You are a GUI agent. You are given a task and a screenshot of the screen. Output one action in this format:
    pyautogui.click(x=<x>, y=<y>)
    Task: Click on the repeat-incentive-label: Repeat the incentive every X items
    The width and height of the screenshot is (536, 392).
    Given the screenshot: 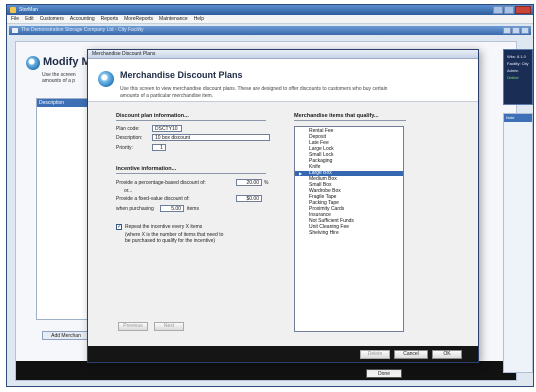 What is the action you would take?
    pyautogui.click(x=164, y=227)
    